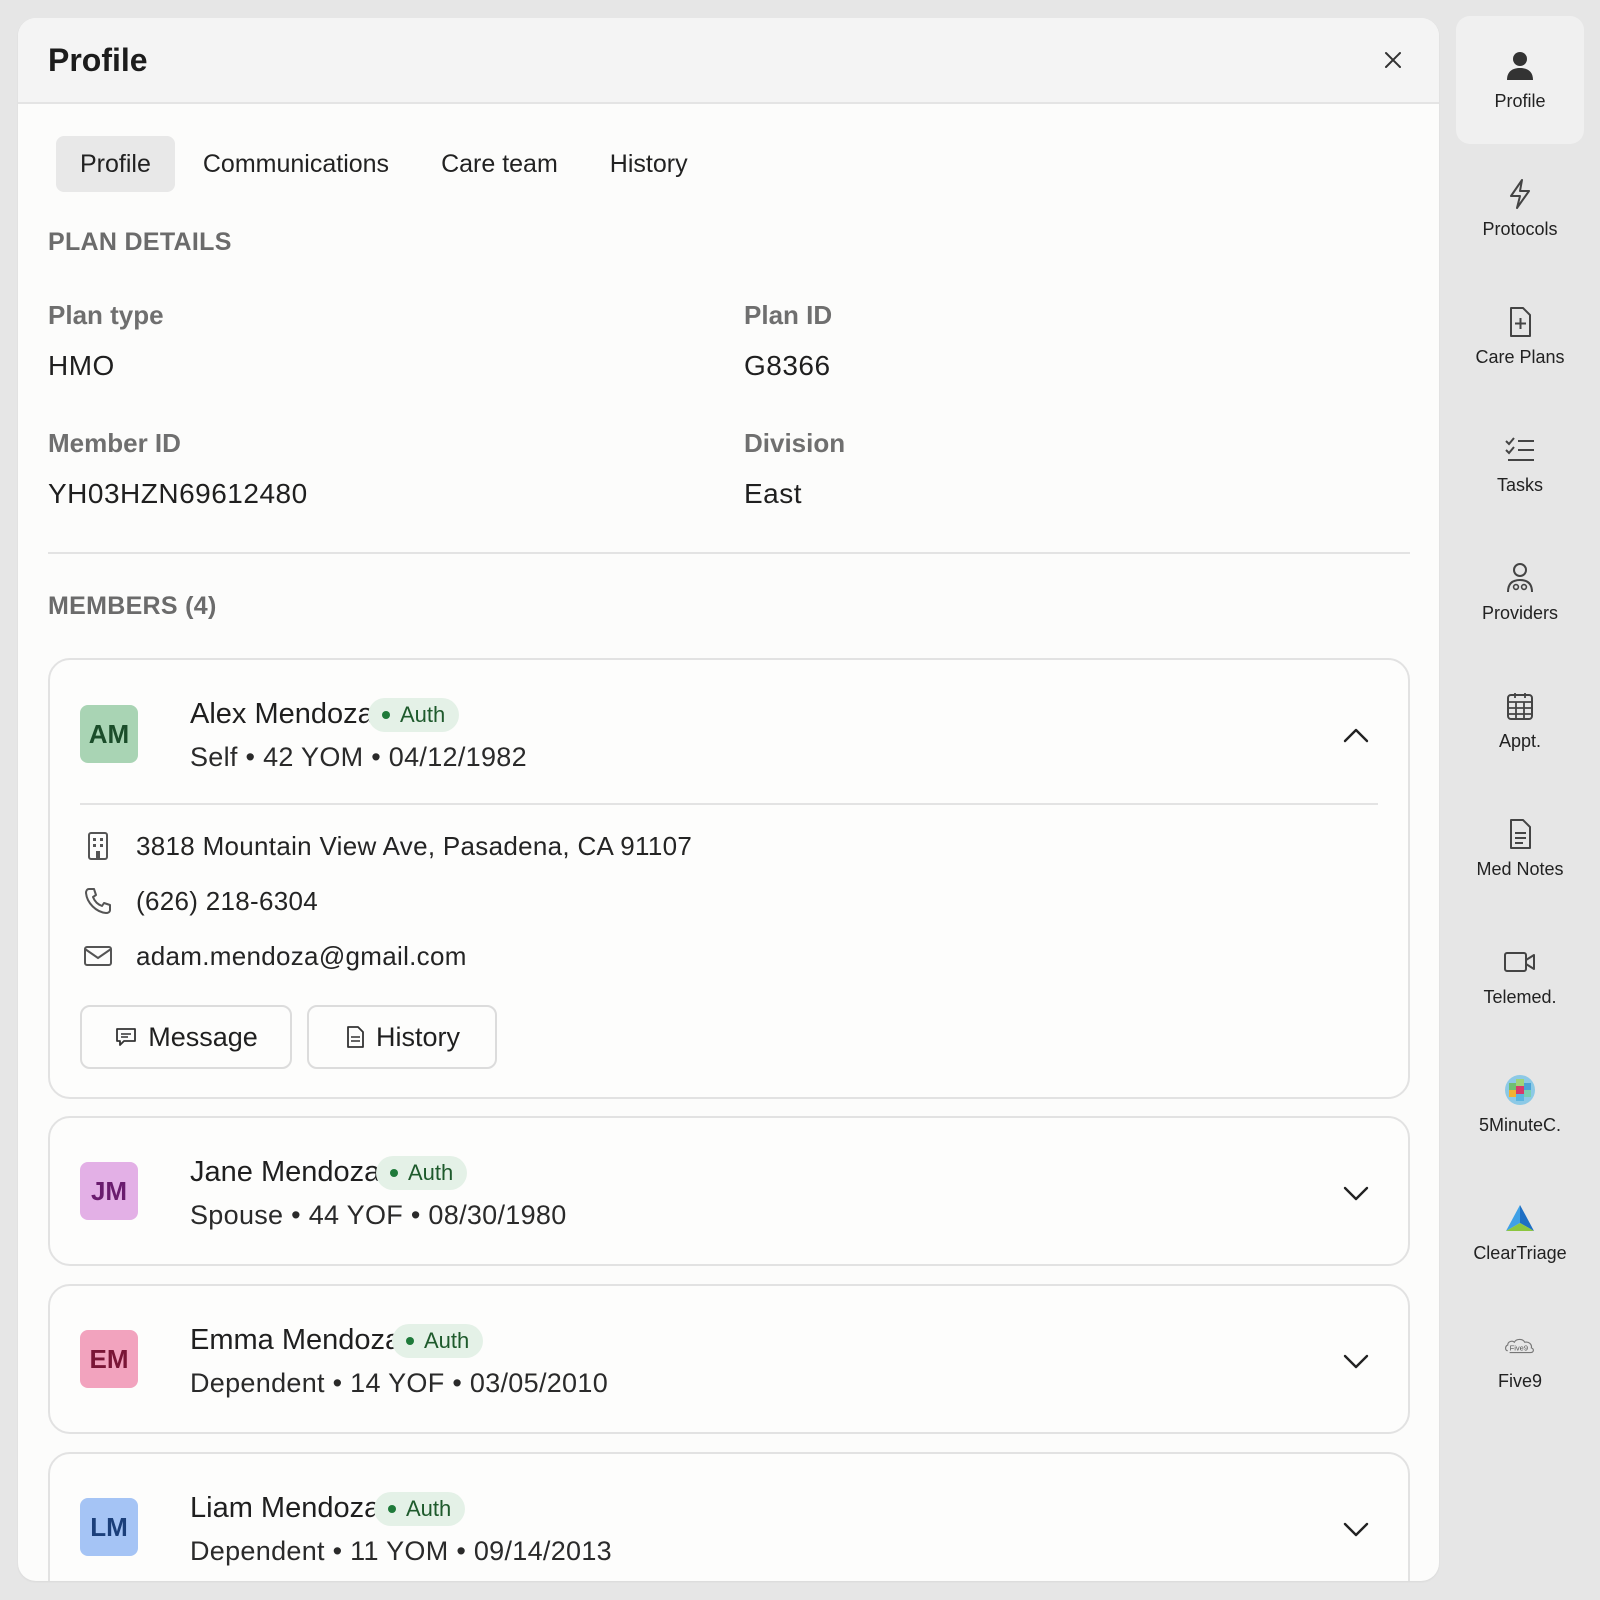  What do you see at coordinates (186, 1037) in the screenshot?
I see `message-button: Message` at bounding box center [186, 1037].